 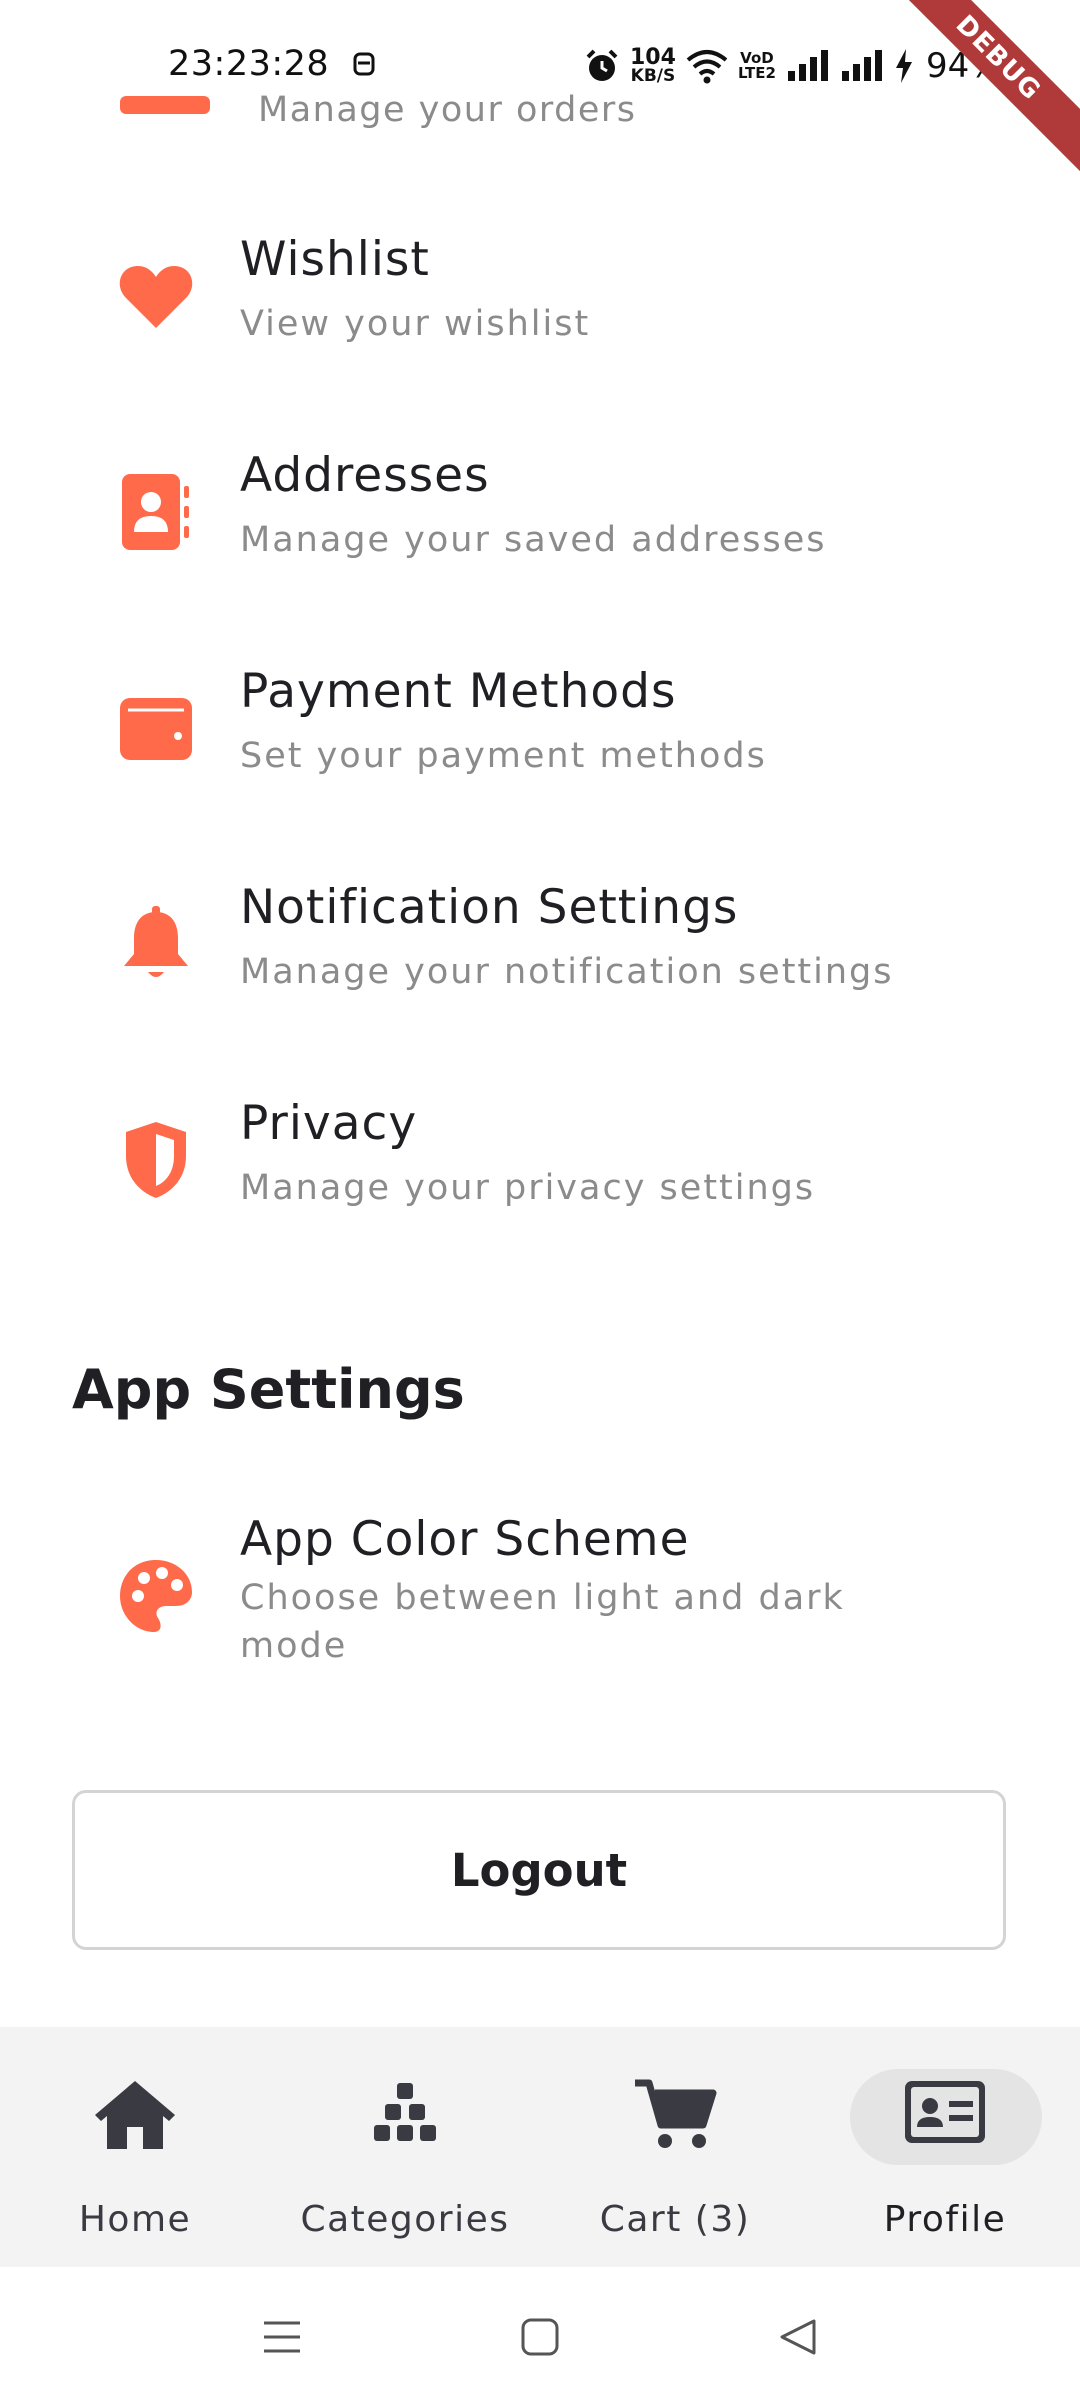 What do you see at coordinates (675, 2119) in the screenshot?
I see `cart-icon` at bounding box center [675, 2119].